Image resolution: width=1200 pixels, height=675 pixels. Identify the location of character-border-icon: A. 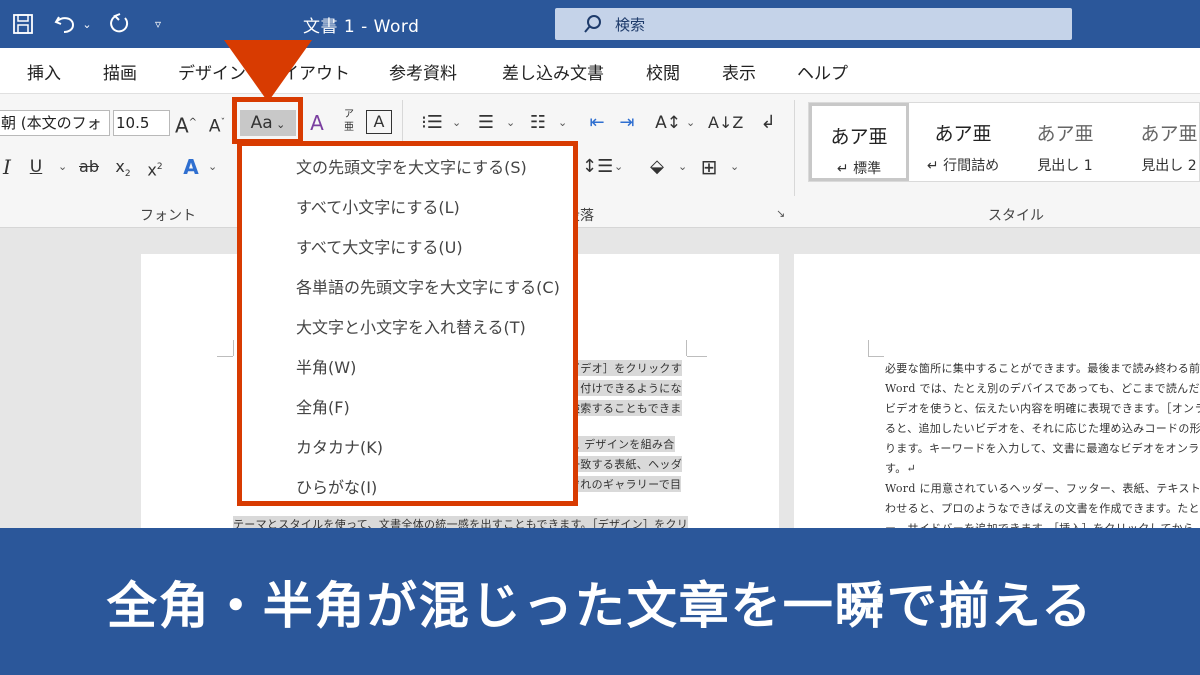
(379, 122).